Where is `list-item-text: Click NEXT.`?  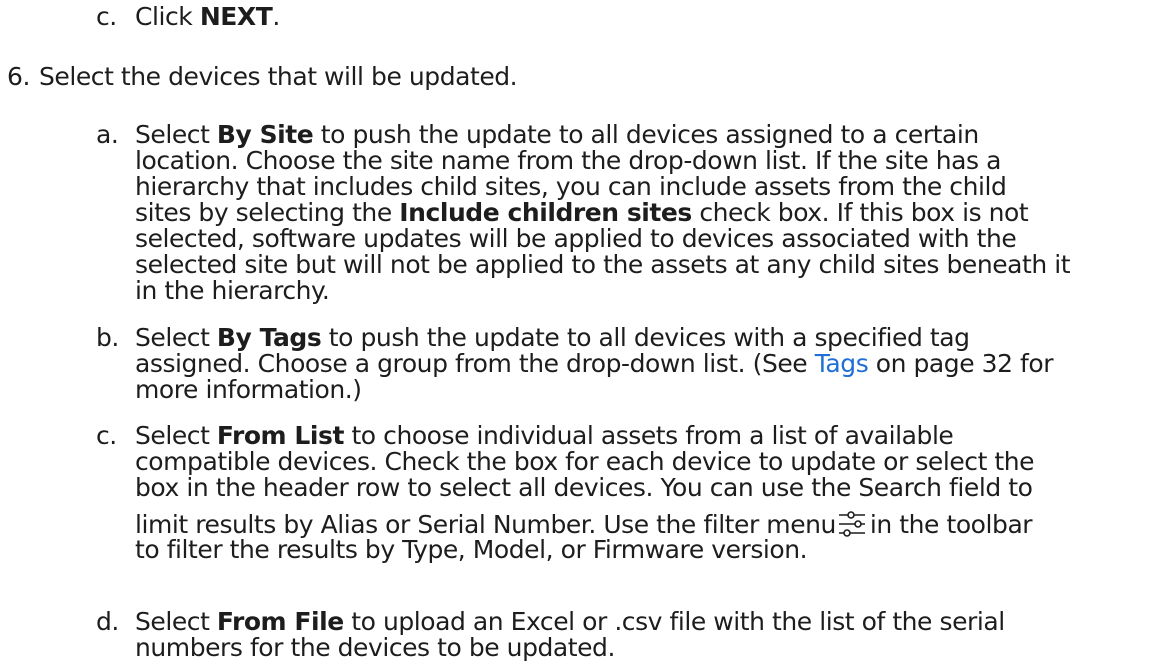
list-item-text: Click NEXT. is located at coordinates (207, 16).